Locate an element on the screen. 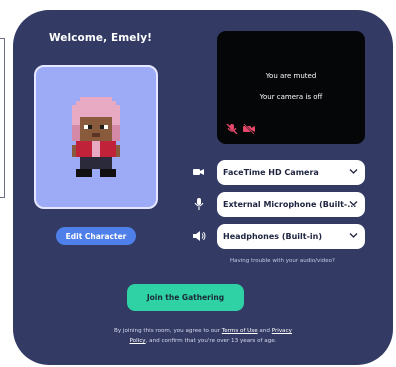 The height and width of the screenshot is (367, 396). audio-video-help-link: Having trouble with your audio/video? is located at coordinates (282, 261).